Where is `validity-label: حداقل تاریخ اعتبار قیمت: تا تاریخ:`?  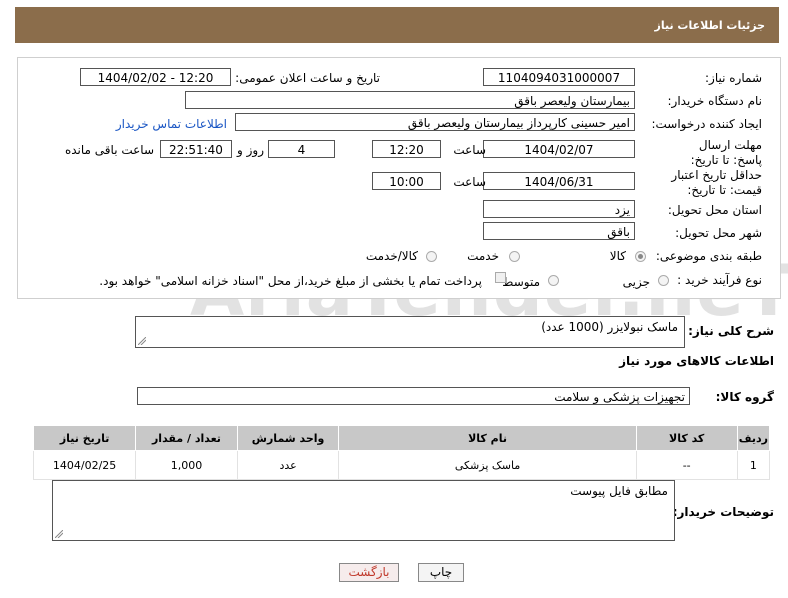
validity-label: حداقل تاریخ اعتبار قیمت: تا تاریخ: is located at coordinates (716, 182).